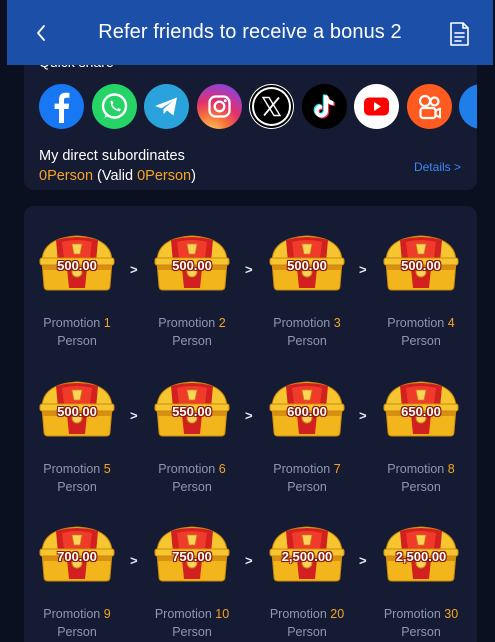 This screenshot has width=495, height=642. I want to click on treasure-chest-icon: 550.00, so click(192, 406).